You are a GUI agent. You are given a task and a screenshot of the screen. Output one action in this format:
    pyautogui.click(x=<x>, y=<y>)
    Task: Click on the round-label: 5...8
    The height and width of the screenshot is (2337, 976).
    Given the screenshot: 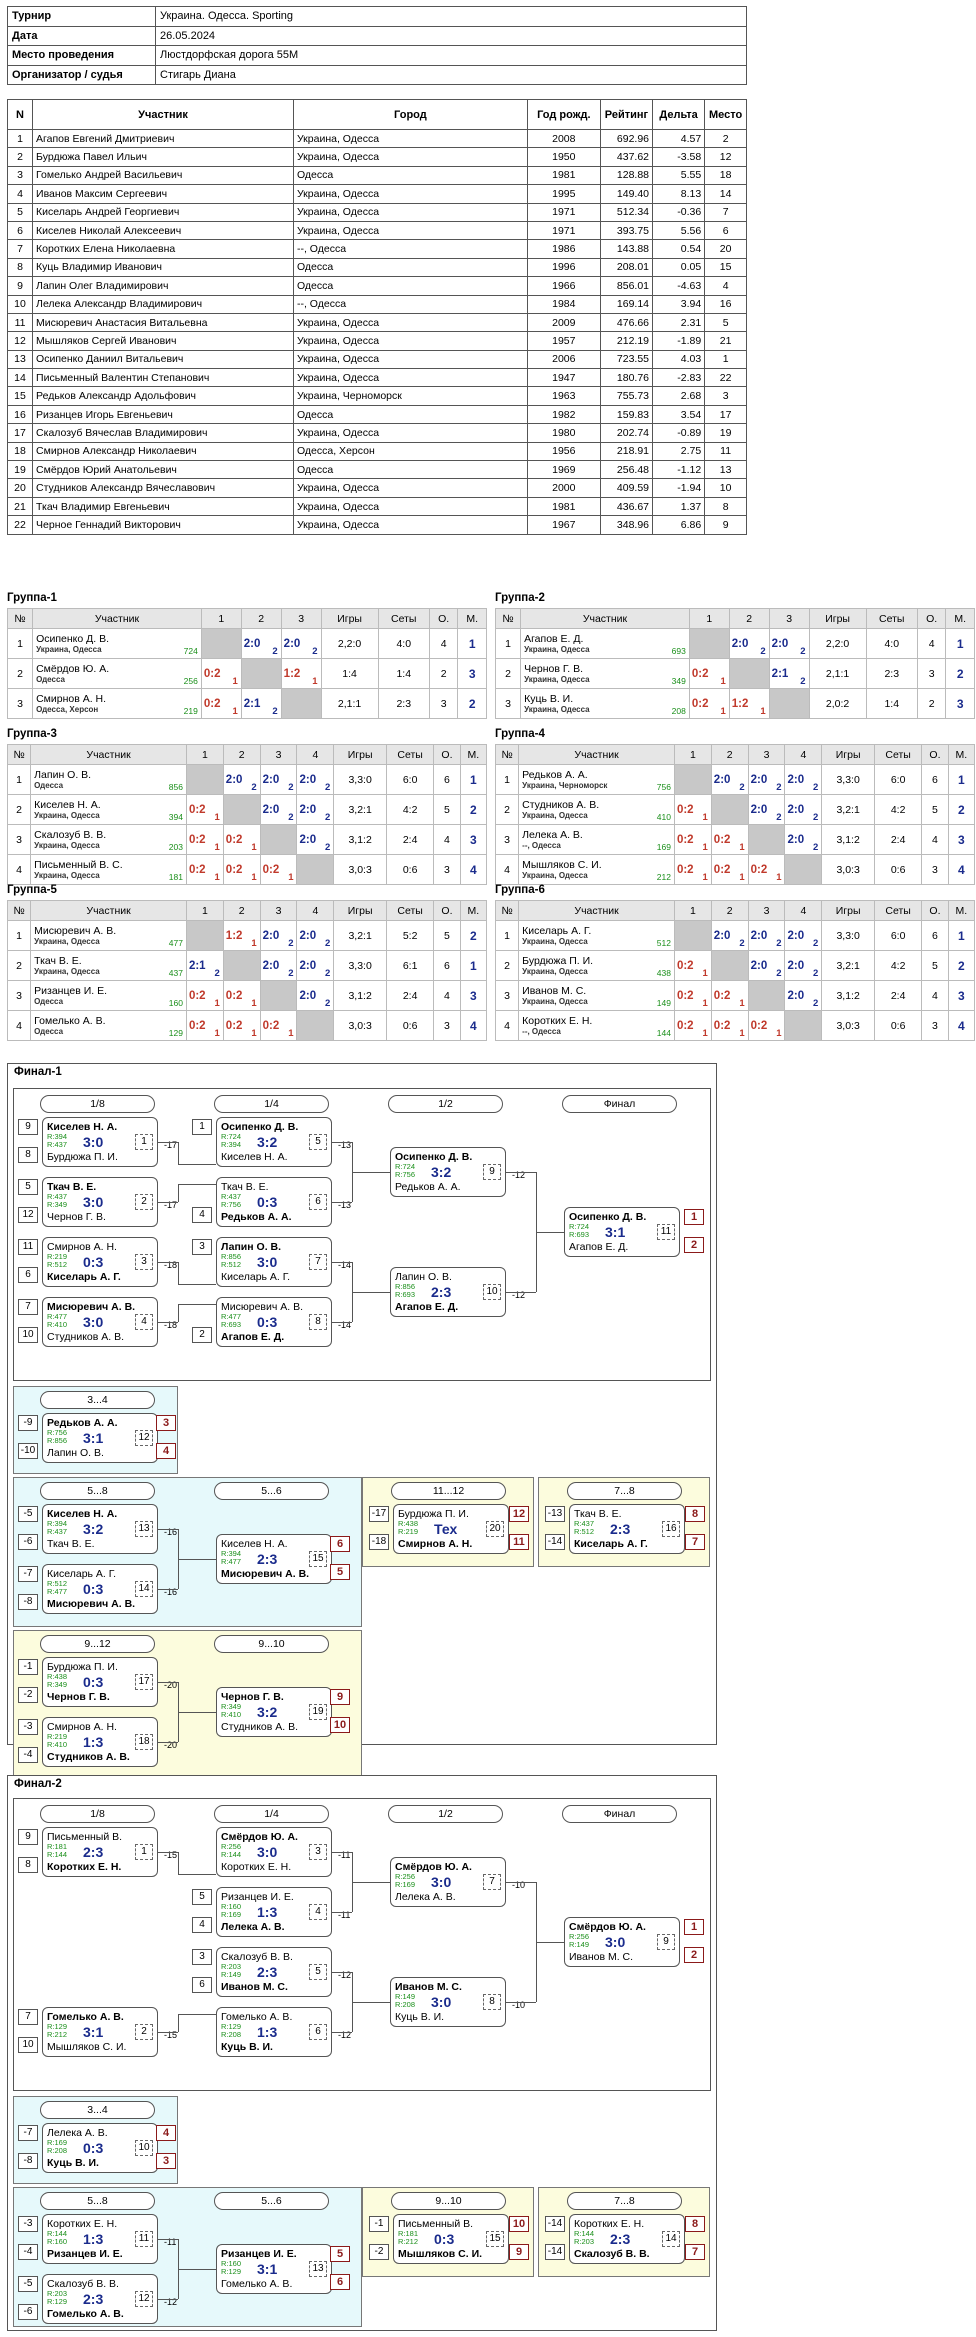 What is the action you would take?
    pyautogui.click(x=97, y=1491)
    